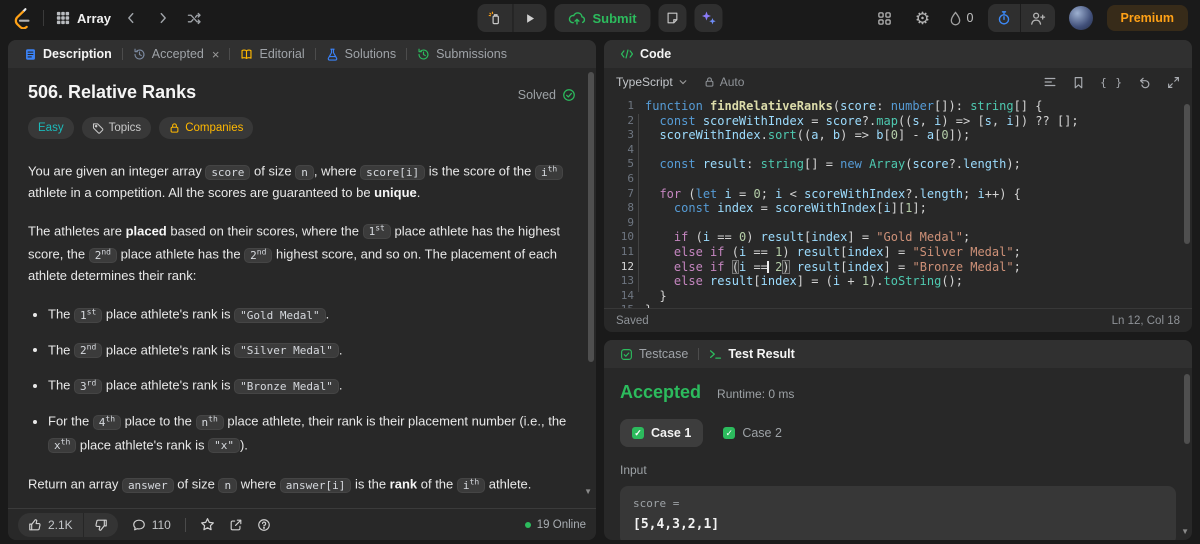 The image size is (1200, 544). I want to click on shuffle-icon, so click(195, 18).